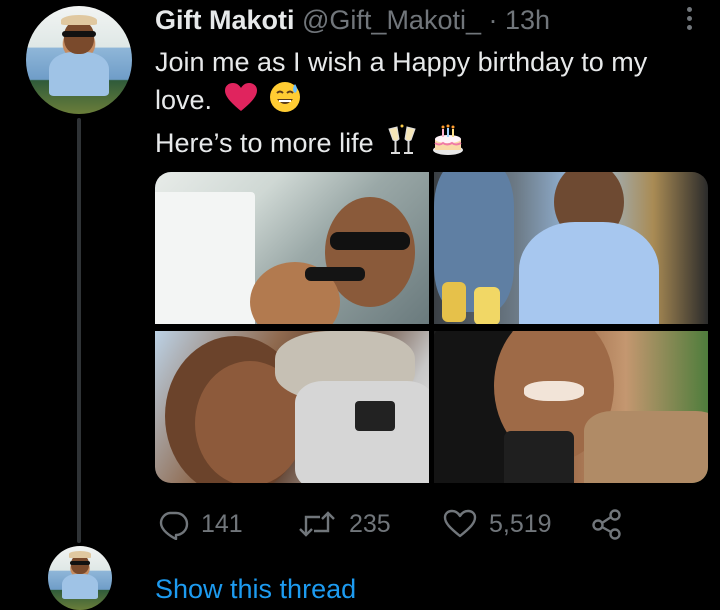 This screenshot has height=610, width=720. I want to click on retweet-count: 235, so click(370, 524).